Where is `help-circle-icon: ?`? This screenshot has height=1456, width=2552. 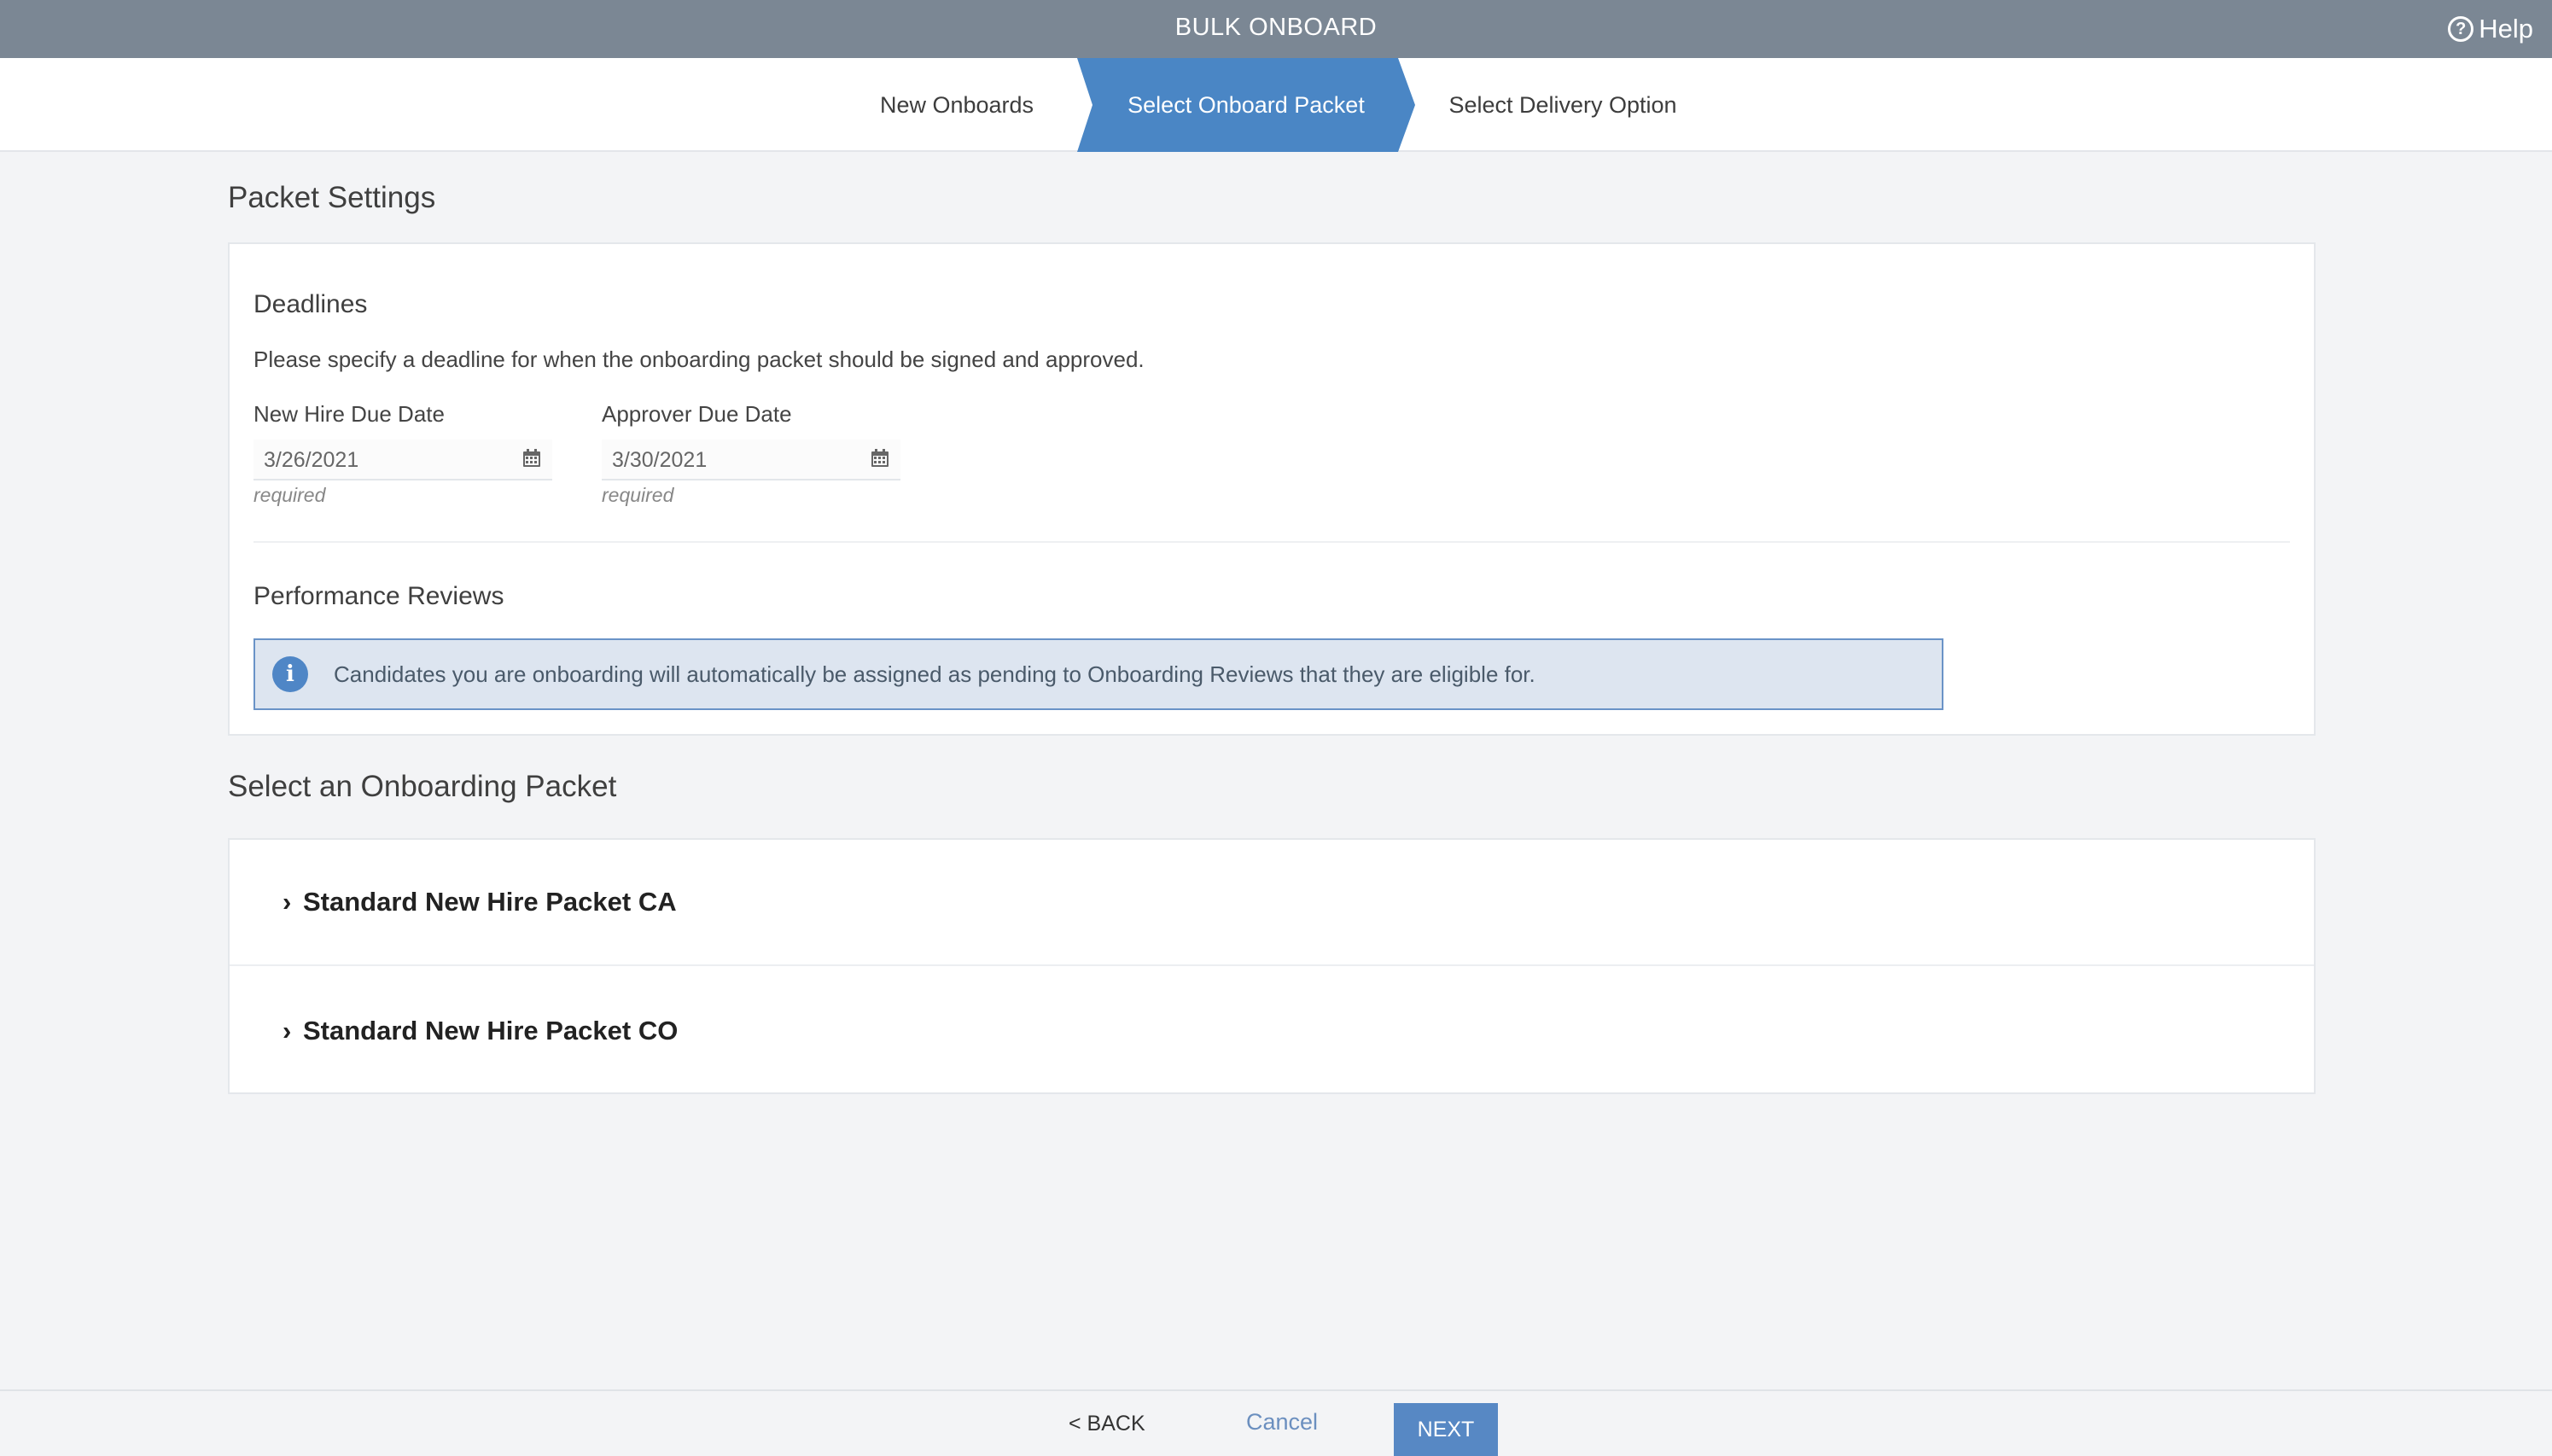 help-circle-icon: ? is located at coordinates (2461, 29).